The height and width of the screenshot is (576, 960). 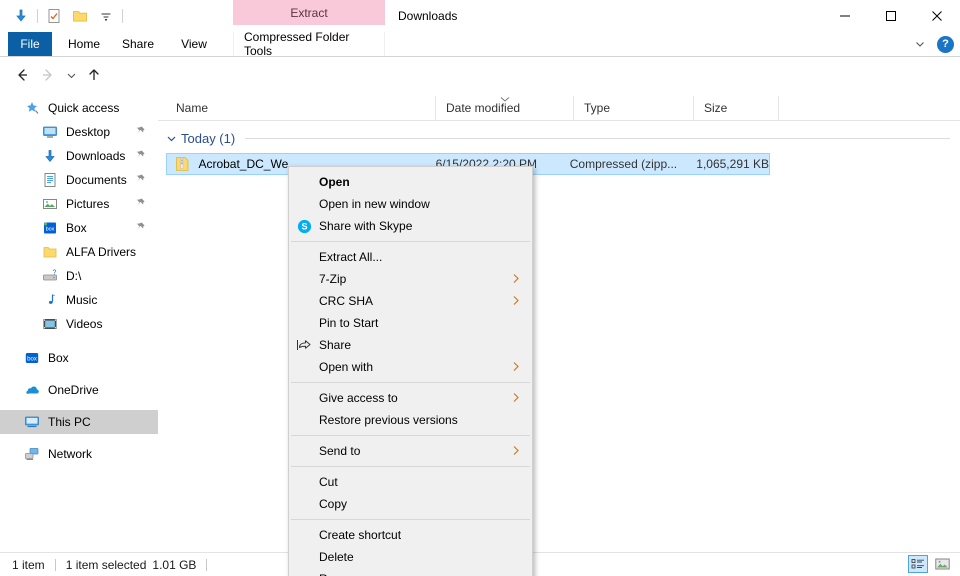 What do you see at coordinates (54, 16) in the screenshot?
I see `properties-icon` at bounding box center [54, 16].